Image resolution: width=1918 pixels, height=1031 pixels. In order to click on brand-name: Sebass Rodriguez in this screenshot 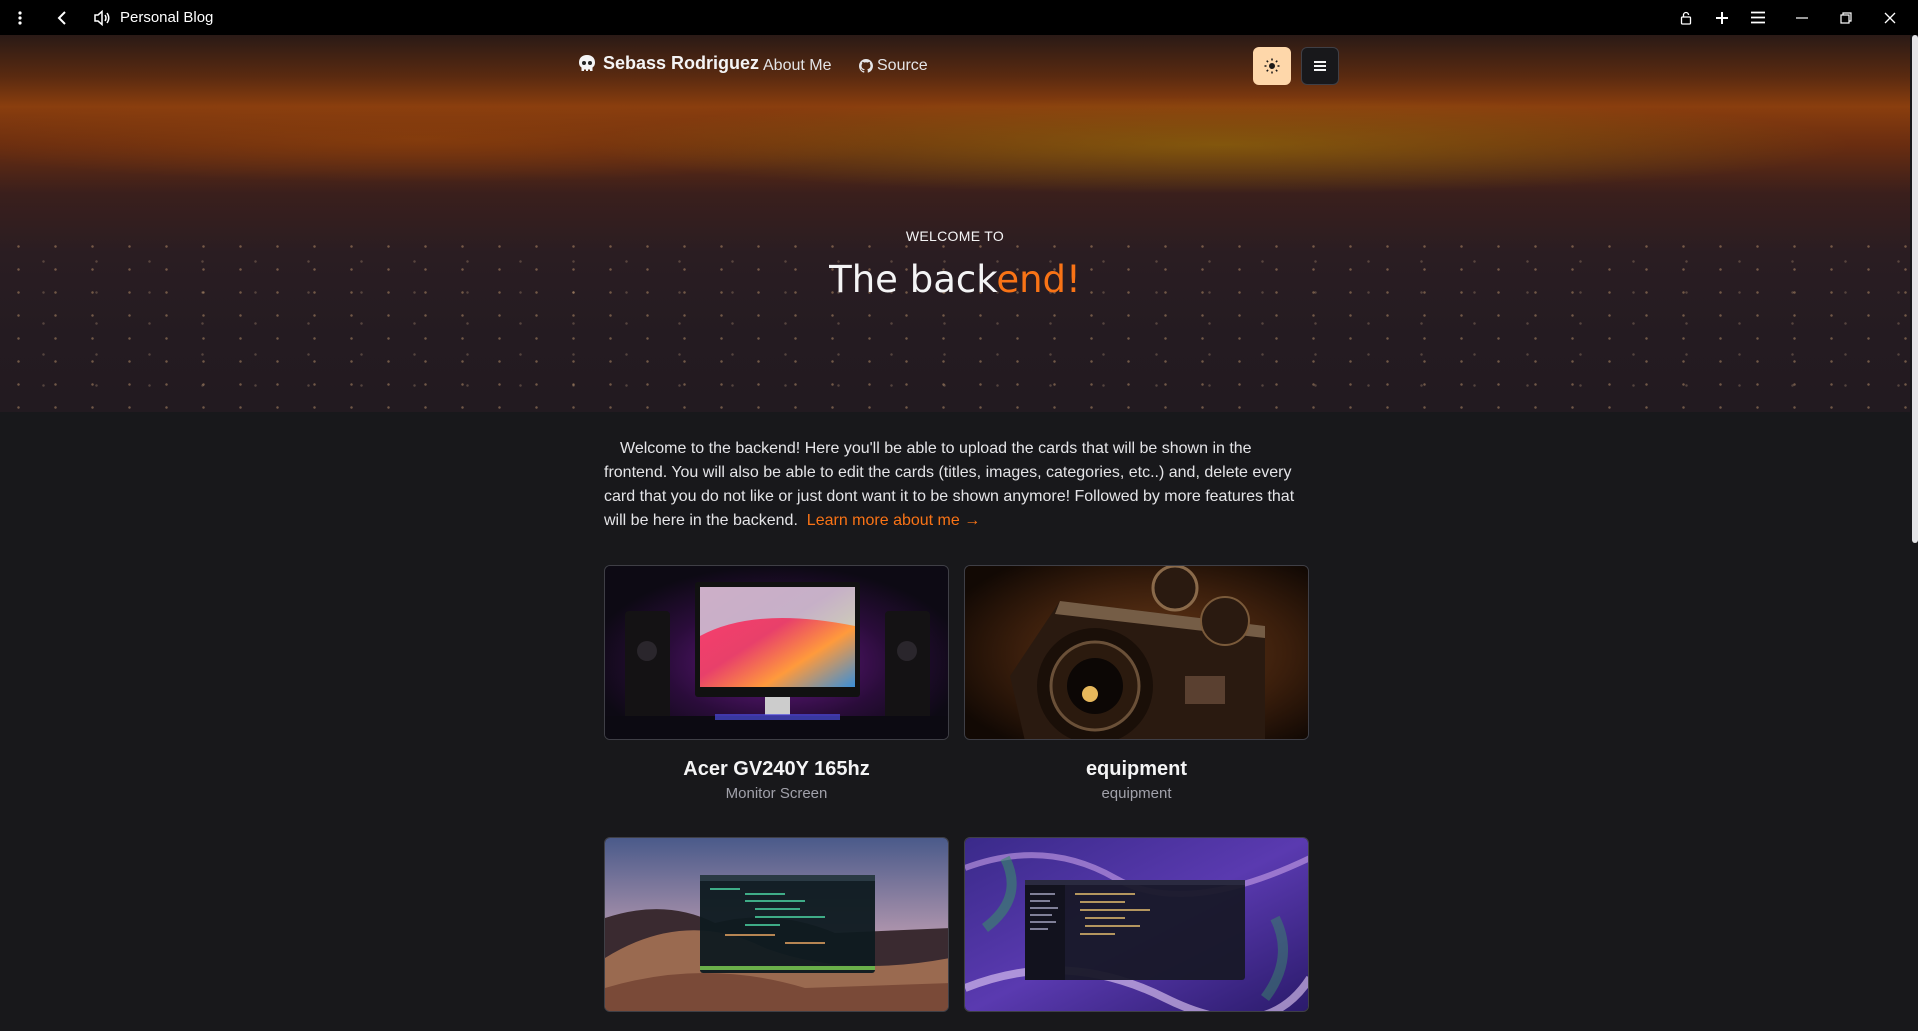, I will do `click(681, 63)`.